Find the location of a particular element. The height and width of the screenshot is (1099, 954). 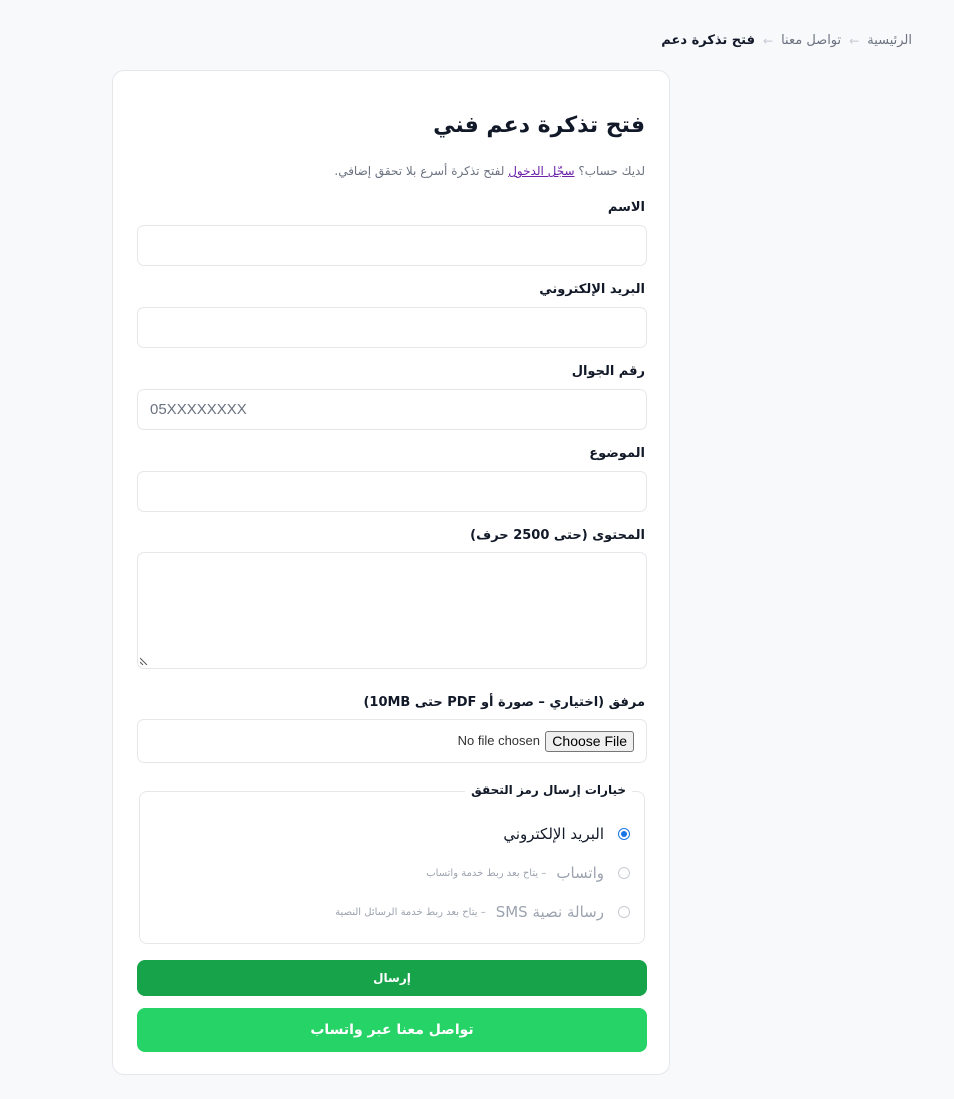

option-whatsapp: واتساب – يتاح بعد ربط خدمة واتساب is located at coordinates (528, 873).